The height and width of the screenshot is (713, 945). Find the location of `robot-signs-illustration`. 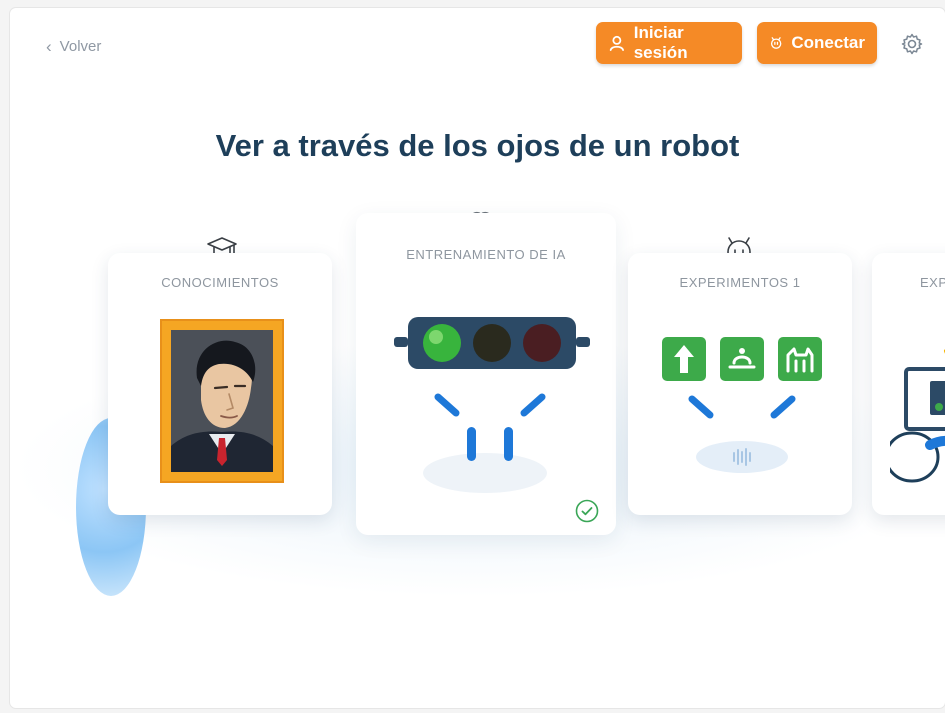

robot-signs-illustration is located at coordinates (742, 405).